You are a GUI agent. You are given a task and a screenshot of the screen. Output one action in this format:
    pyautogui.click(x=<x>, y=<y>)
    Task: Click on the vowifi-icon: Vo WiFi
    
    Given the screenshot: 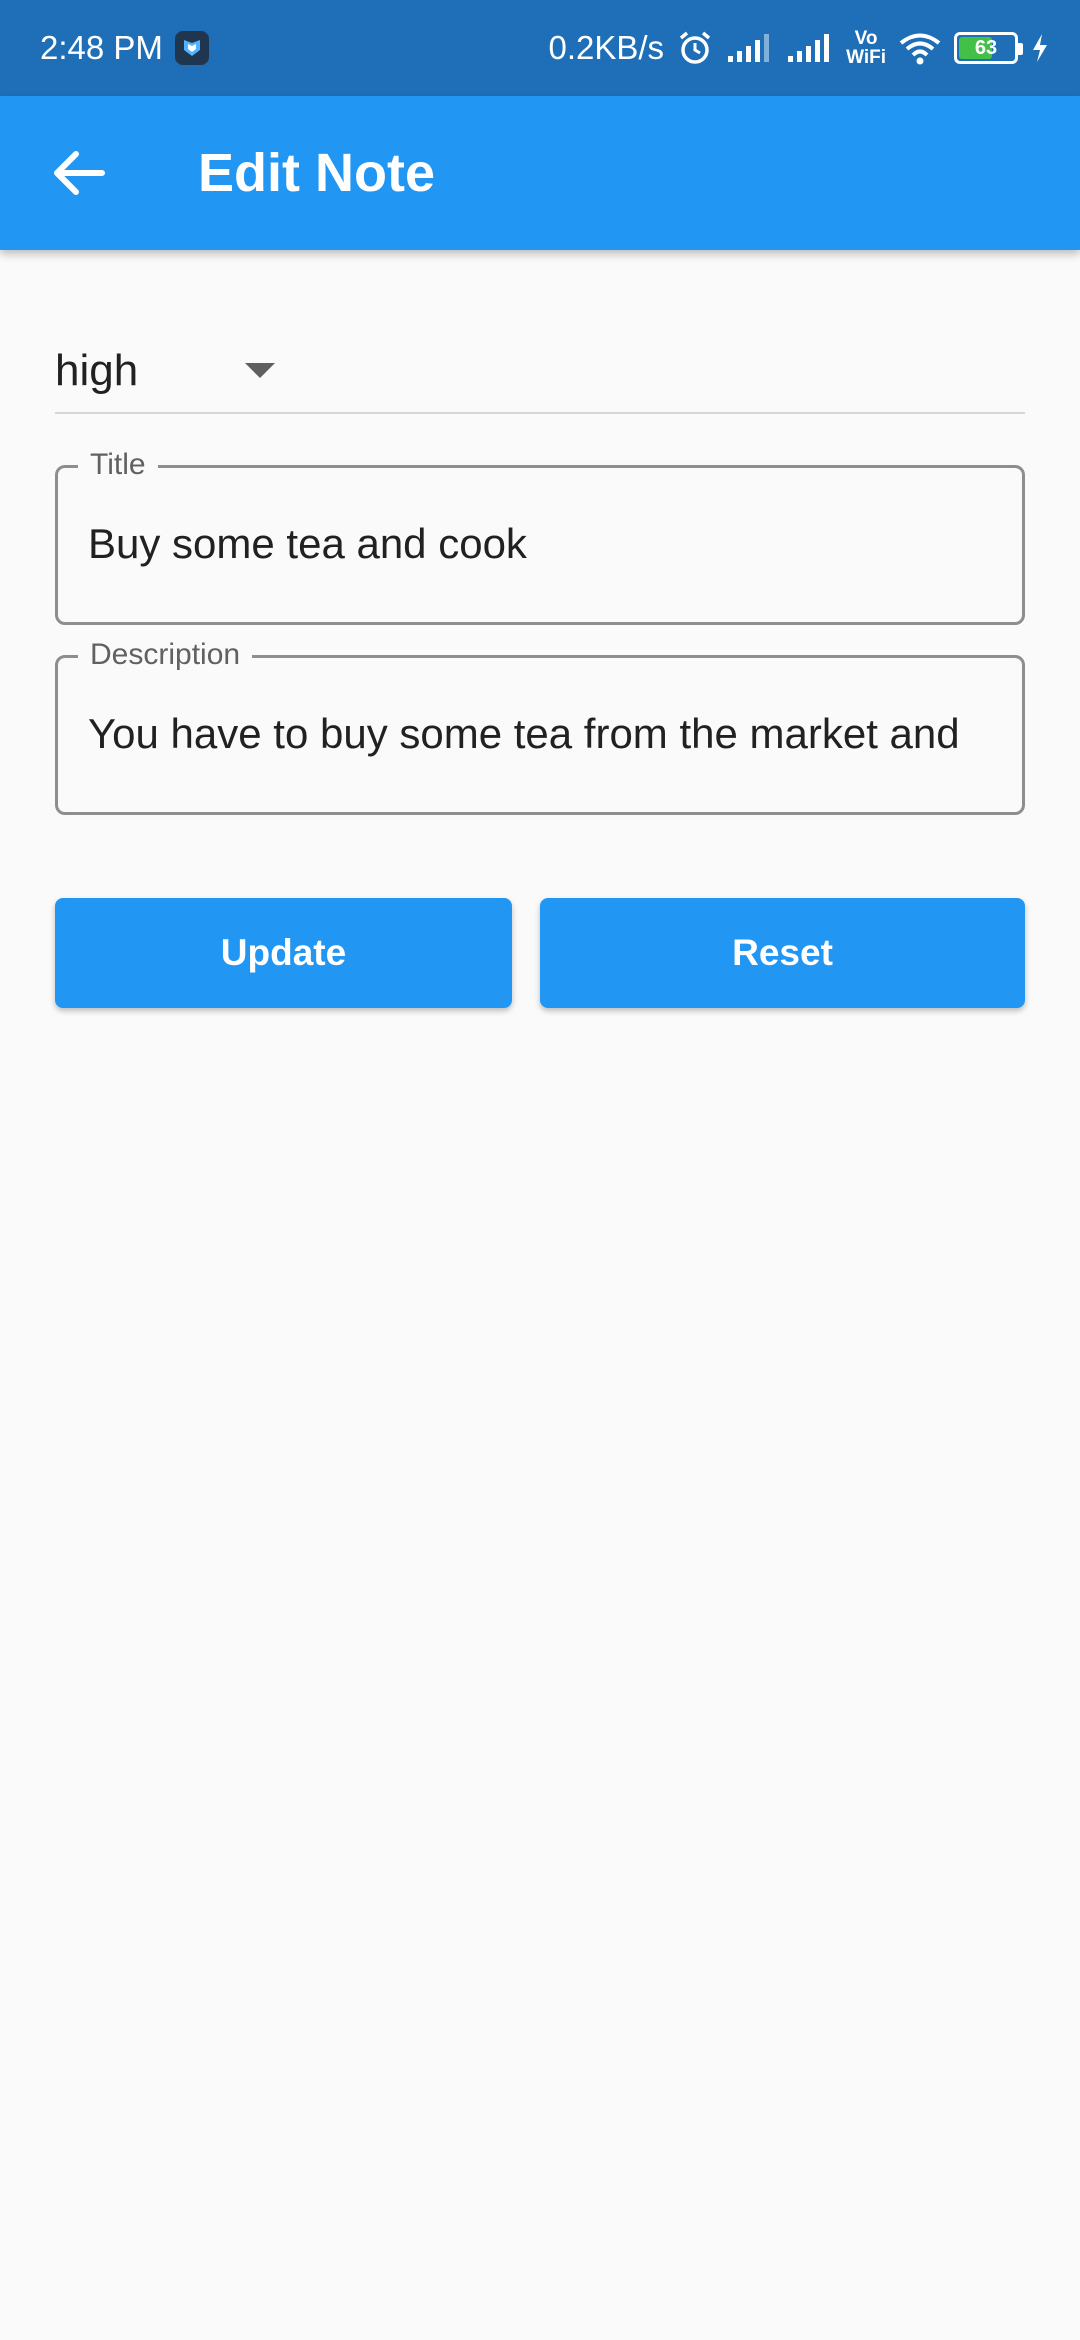 What is the action you would take?
    pyautogui.click(x=866, y=48)
    